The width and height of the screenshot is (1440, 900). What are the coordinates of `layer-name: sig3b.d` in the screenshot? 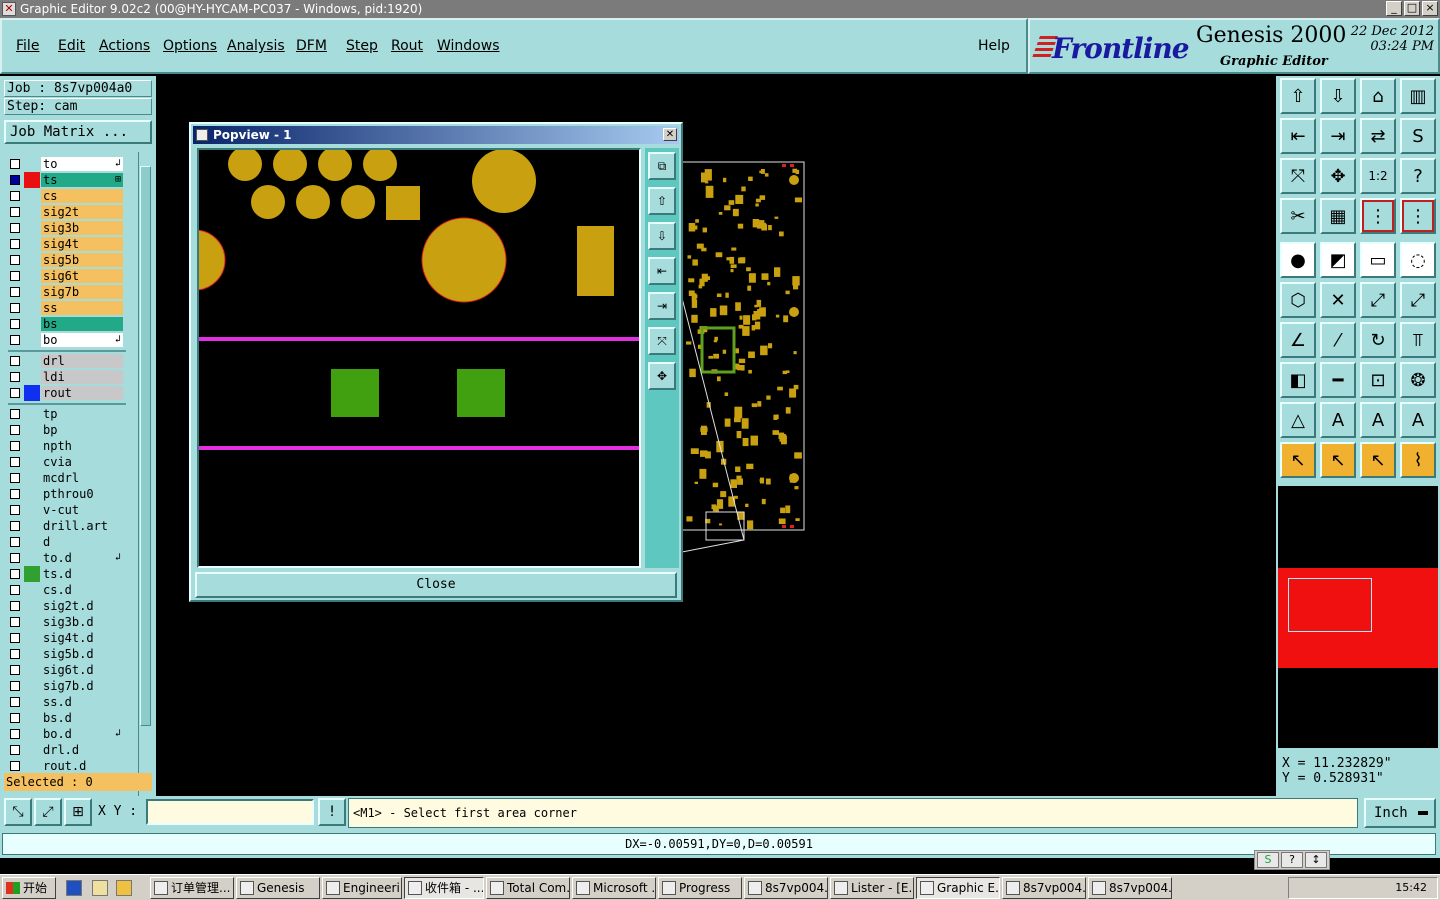 It's located at (82, 622).